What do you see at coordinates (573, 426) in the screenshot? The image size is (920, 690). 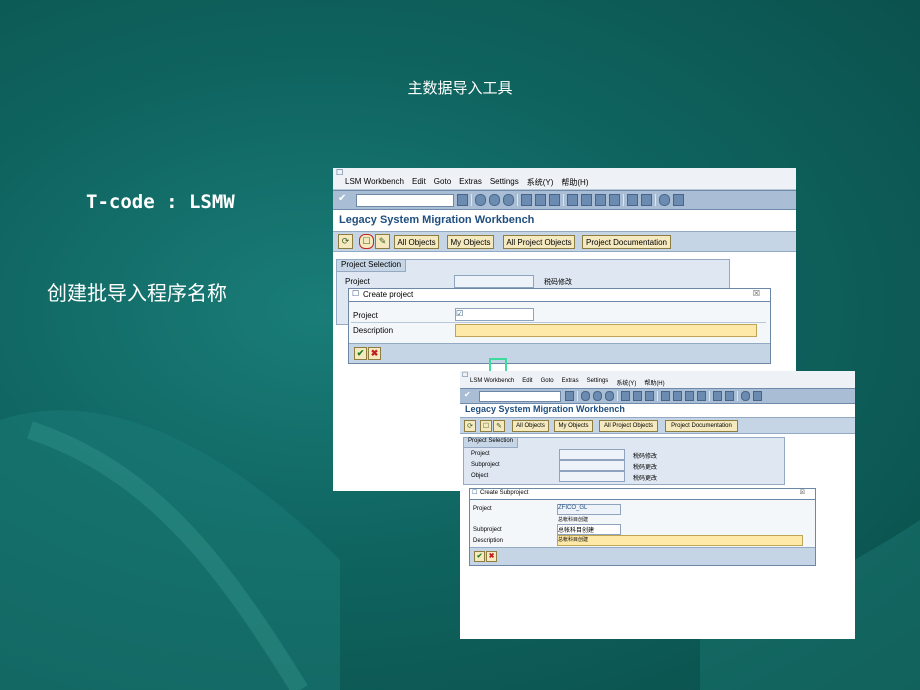 I see `my-objects-button-2: My Objects` at bounding box center [573, 426].